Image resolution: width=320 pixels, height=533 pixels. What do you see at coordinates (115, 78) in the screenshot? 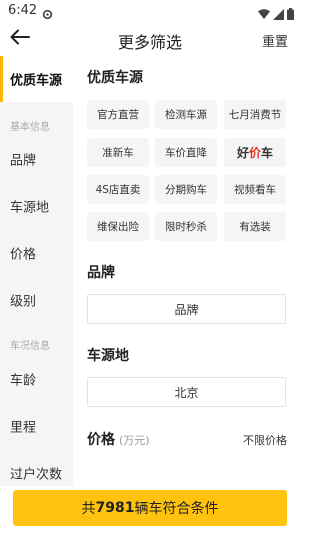
I see `section-title-quality: 优质车源` at bounding box center [115, 78].